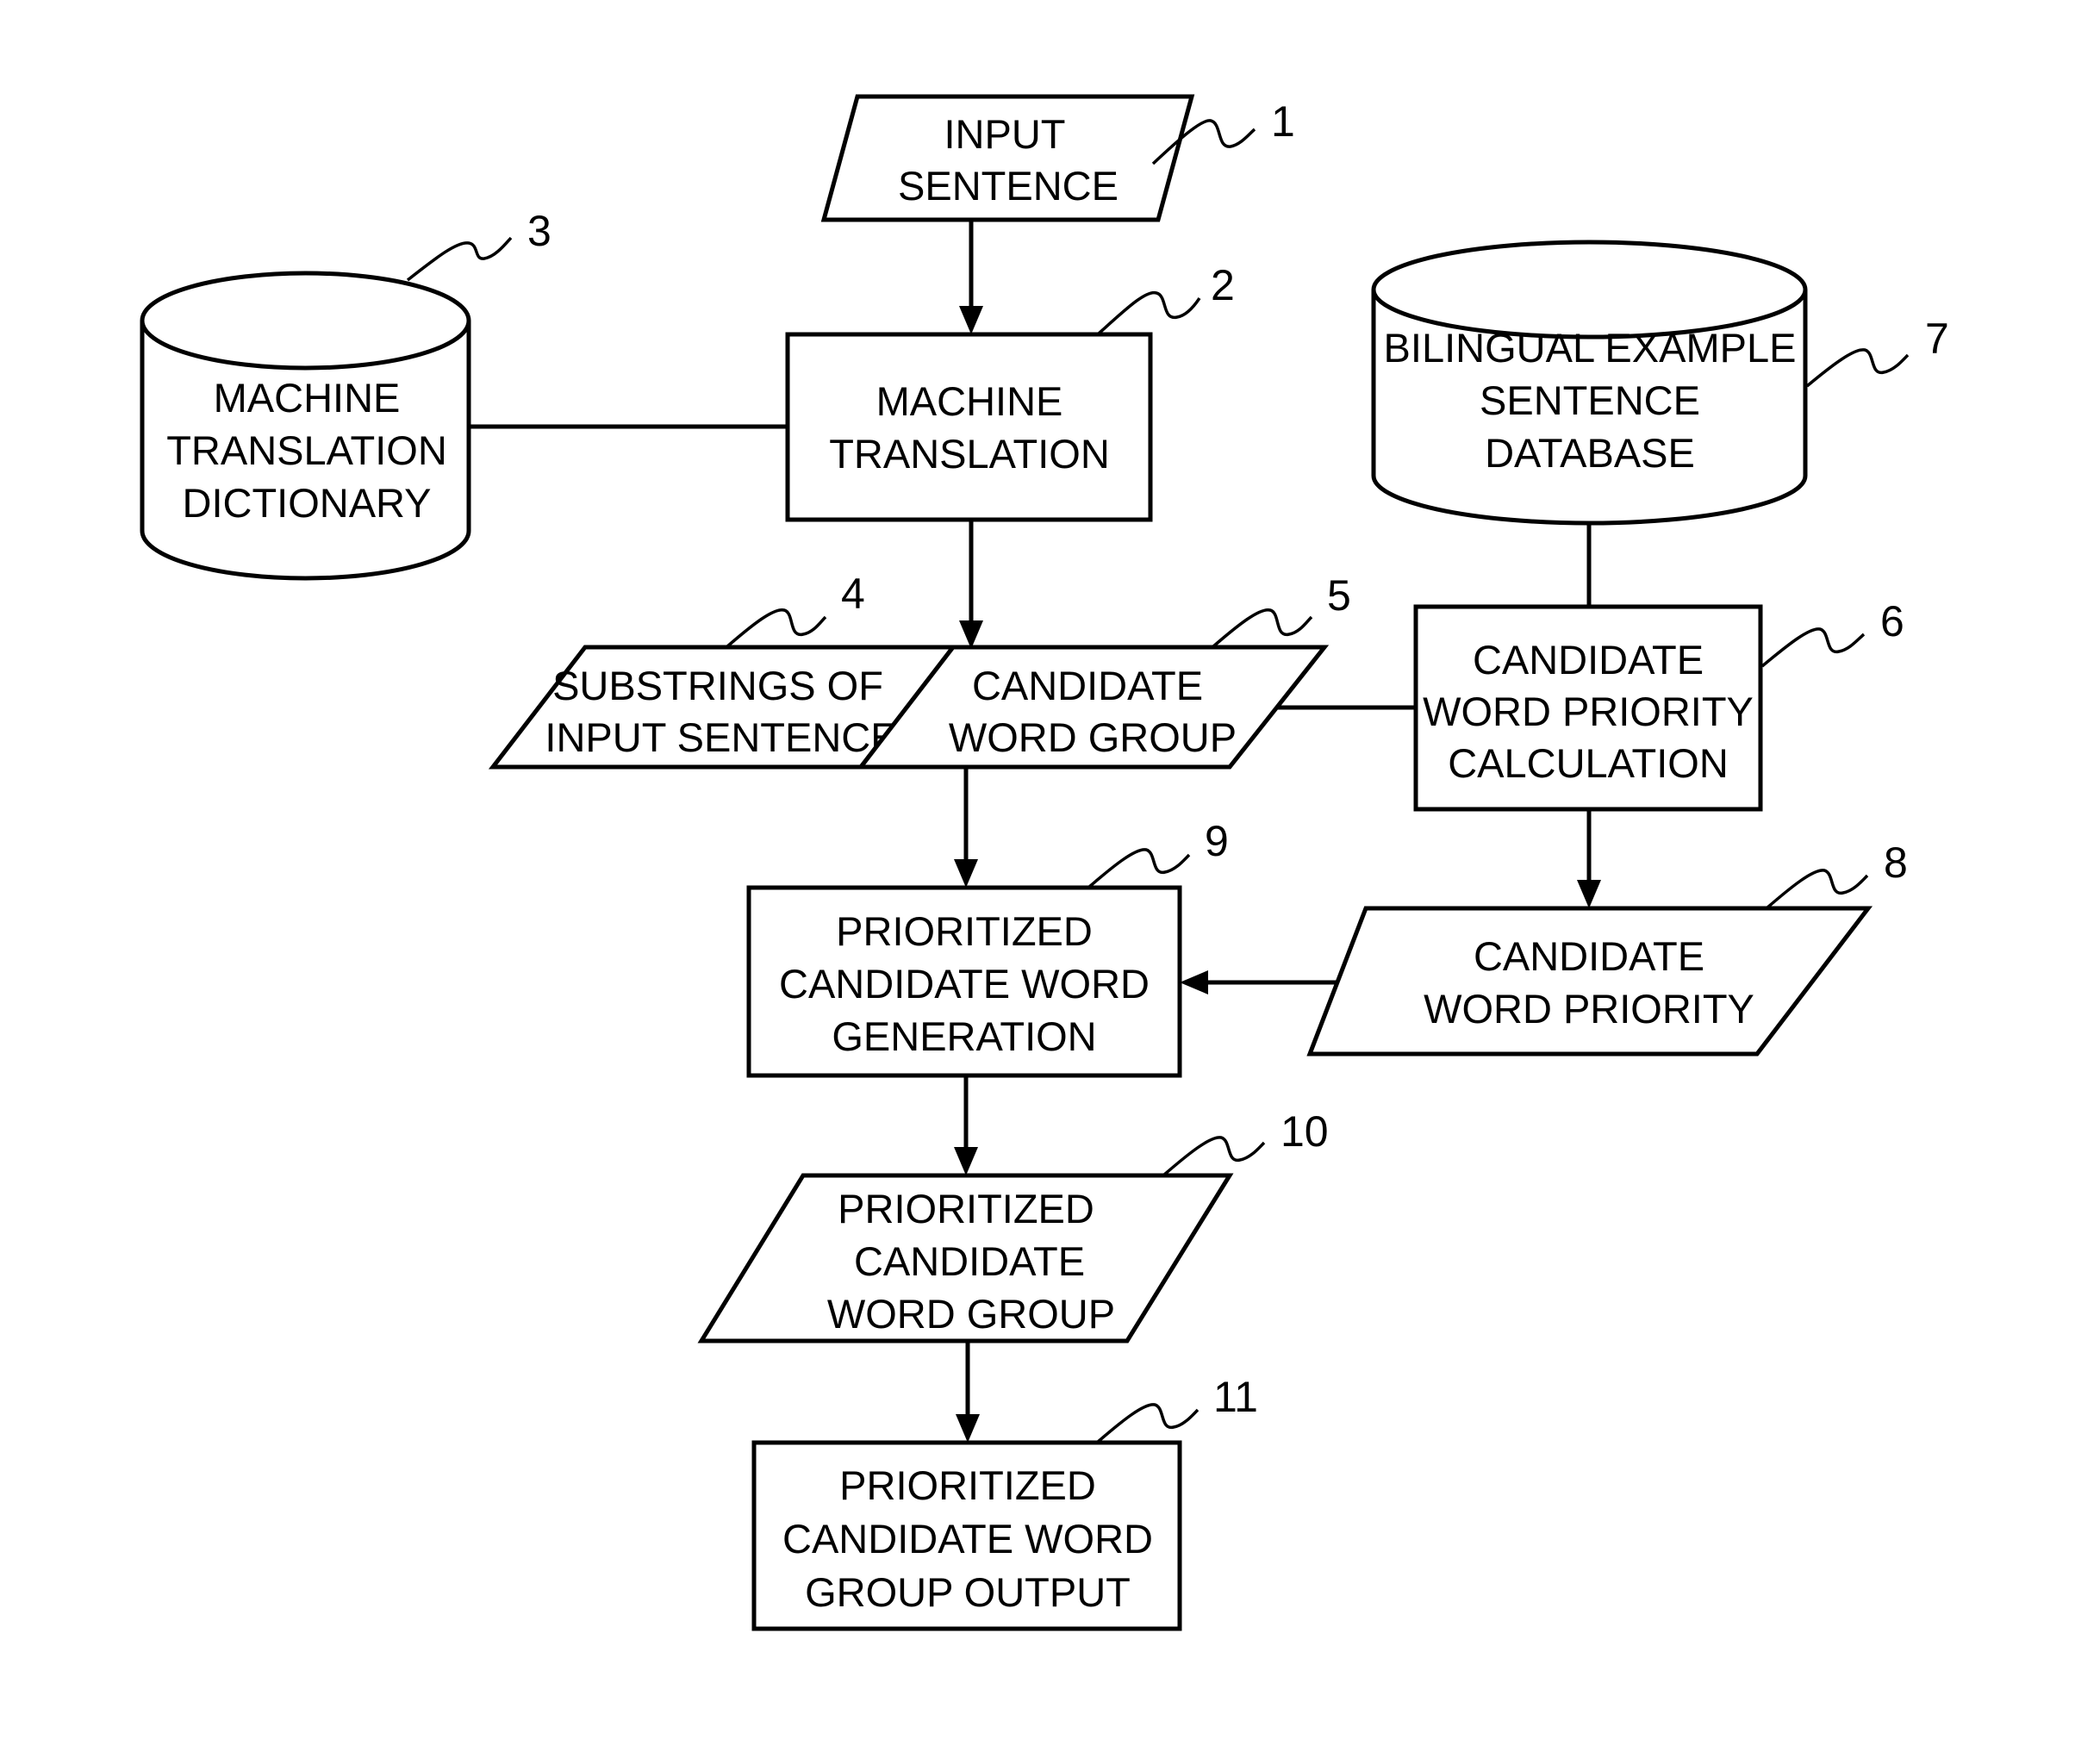 Image resolution: width=2100 pixels, height=1758 pixels. I want to click on node-bilingual-example-sentence-database: BILINGUAL EXAMPLE SENTENCE DATABASE, so click(1589, 383).